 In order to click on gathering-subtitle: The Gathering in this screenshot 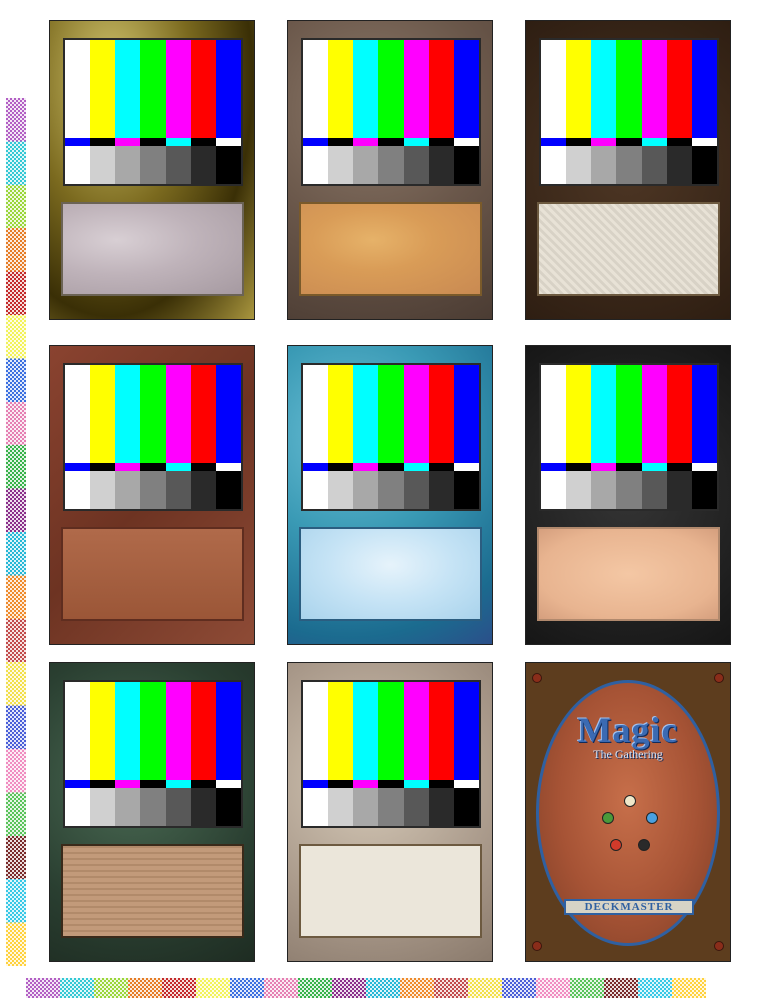, I will do `click(628, 754)`.